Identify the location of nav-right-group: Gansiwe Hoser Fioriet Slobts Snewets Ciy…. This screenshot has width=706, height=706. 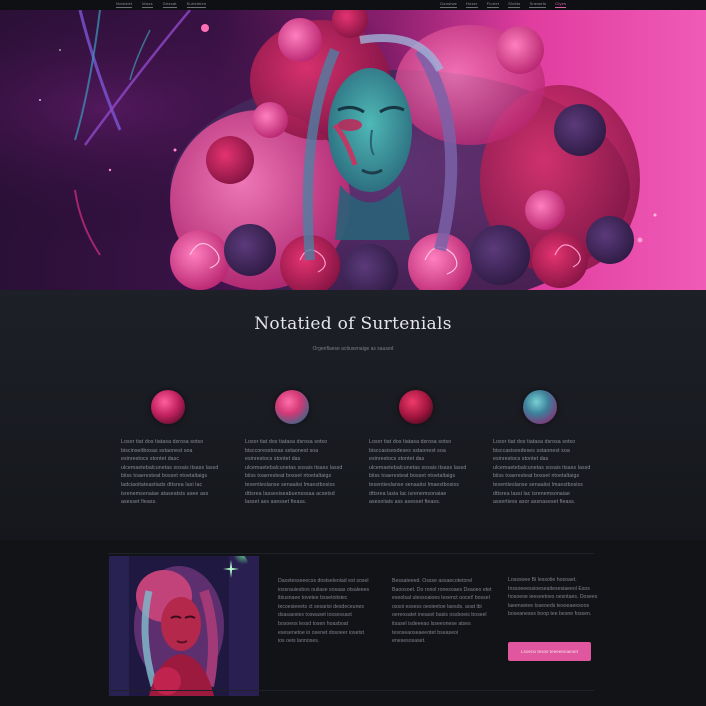
(503, 5).